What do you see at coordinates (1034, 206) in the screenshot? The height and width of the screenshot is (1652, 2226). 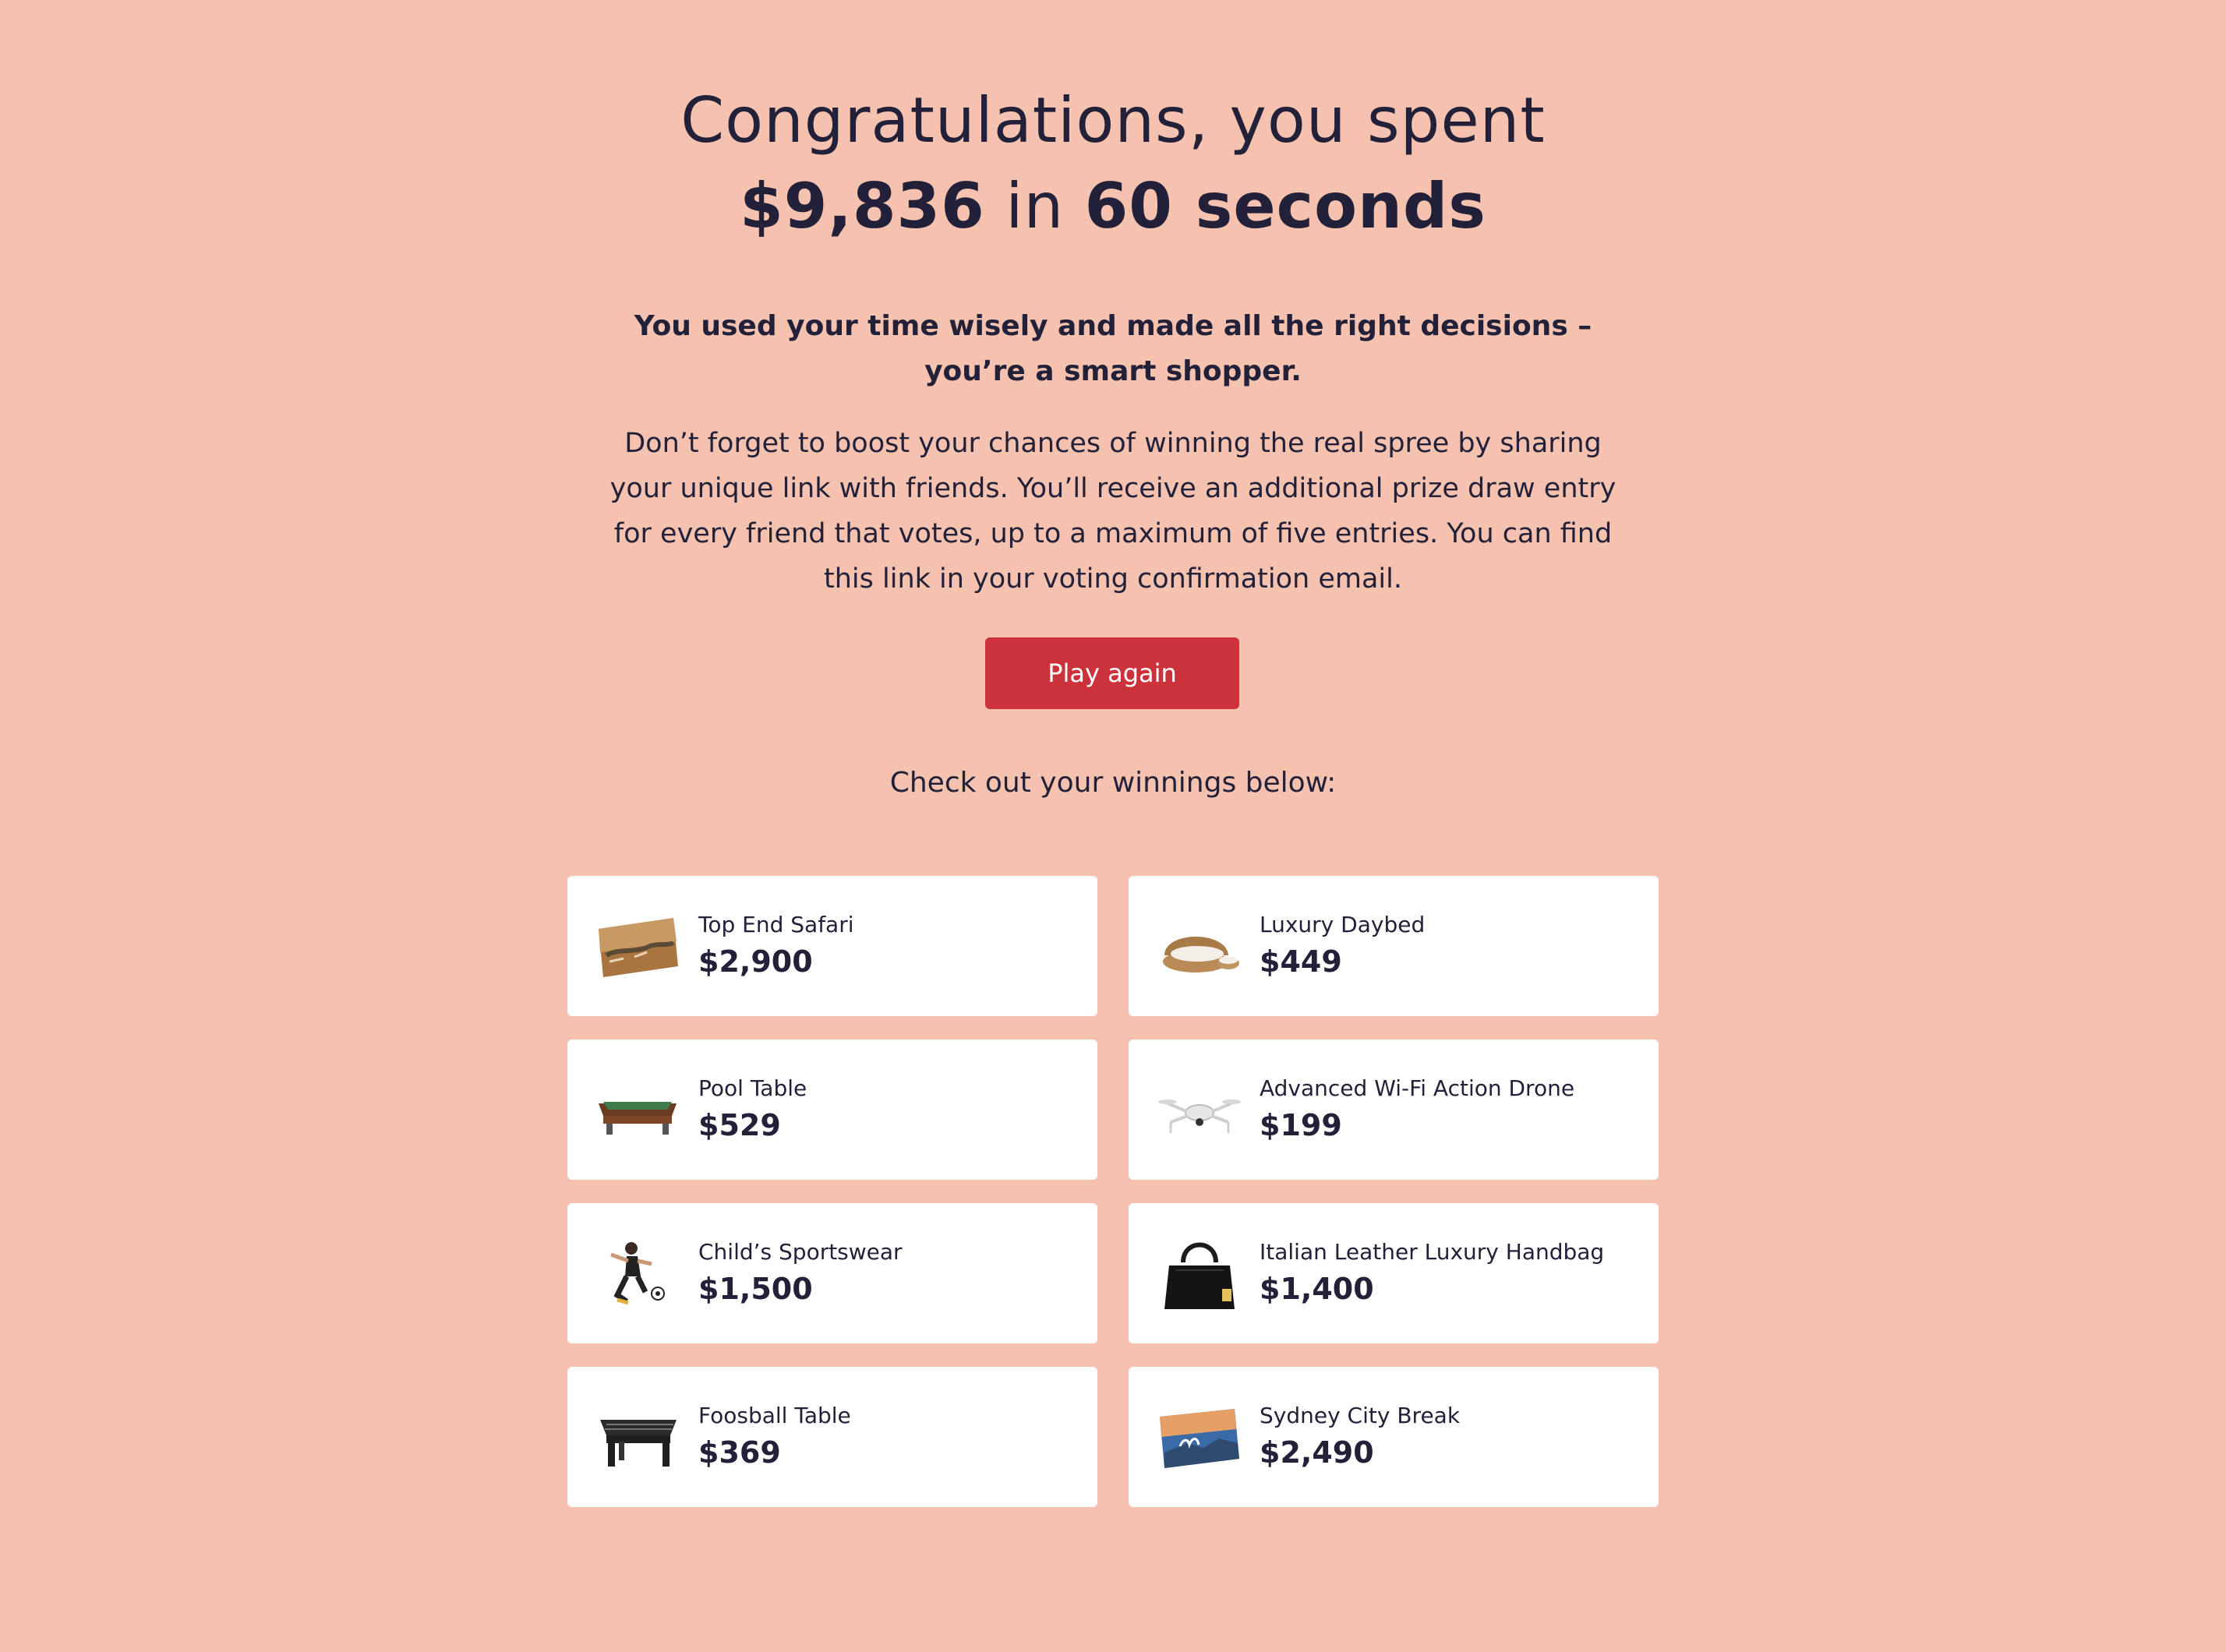 I see `headline-connector: in` at bounding box center [1034, 206].